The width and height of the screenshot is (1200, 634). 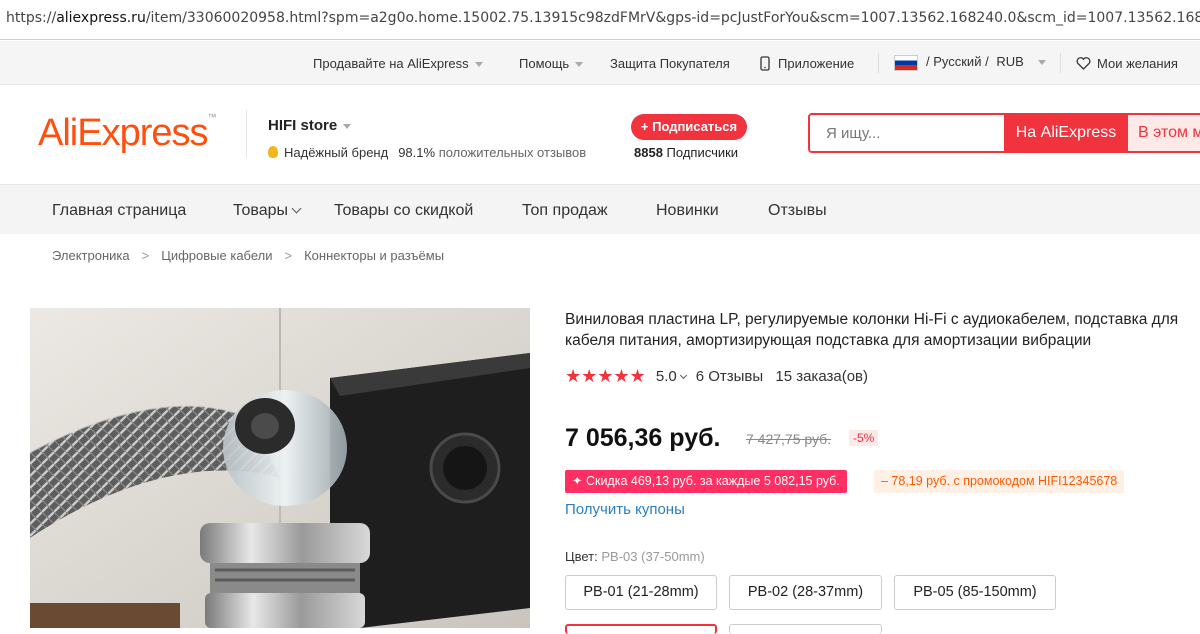 What do you see at coordinates (212, 117) in the screenshot?
I see `trademark-mark: ™` at bounding box center [212, 117].